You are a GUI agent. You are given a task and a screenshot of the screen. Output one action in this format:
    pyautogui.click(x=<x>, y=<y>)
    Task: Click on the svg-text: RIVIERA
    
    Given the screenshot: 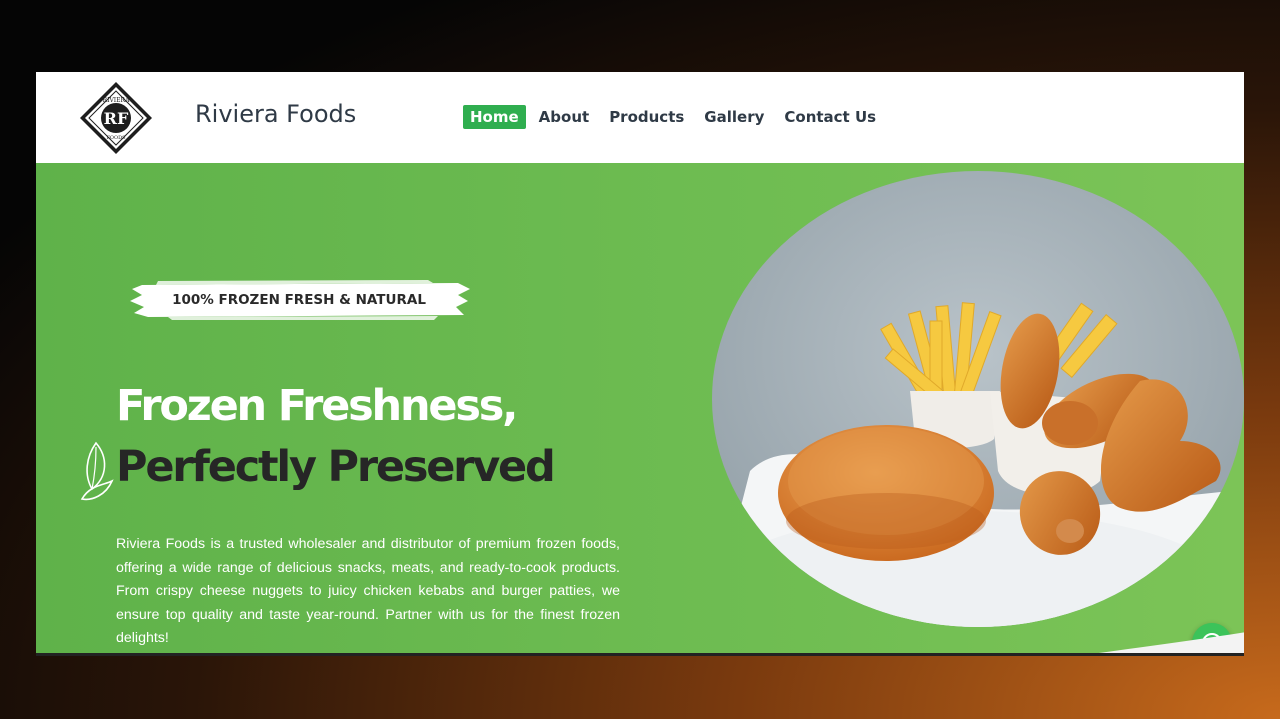 What is the action you would take?
    pyautogui.click(x=116, y=100)
    